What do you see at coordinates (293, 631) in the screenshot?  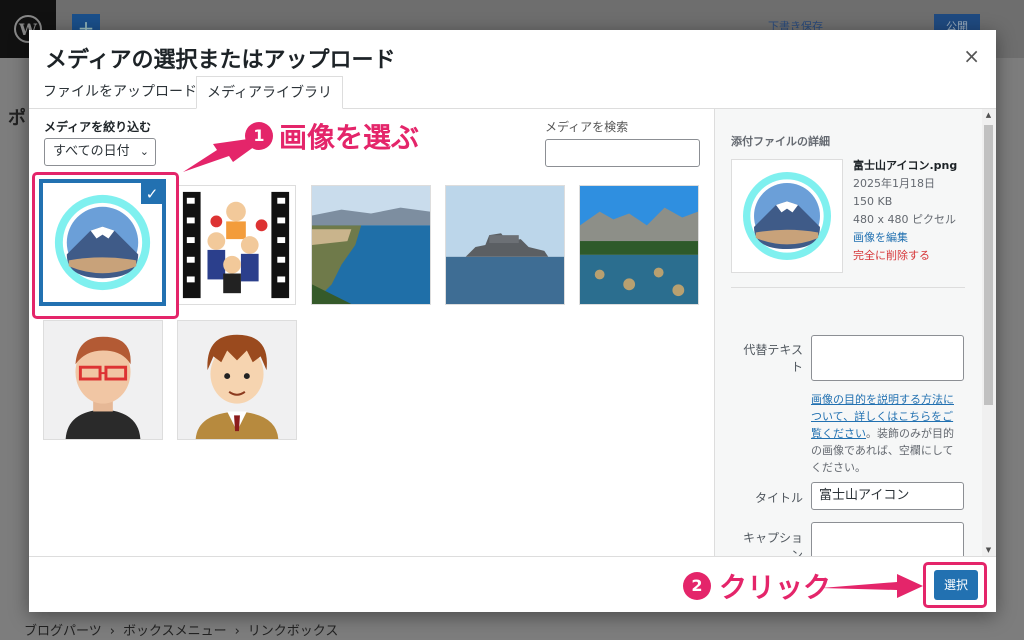 I see `breadcrumb-item: リンクボックス` at bounding box center [293, 631].